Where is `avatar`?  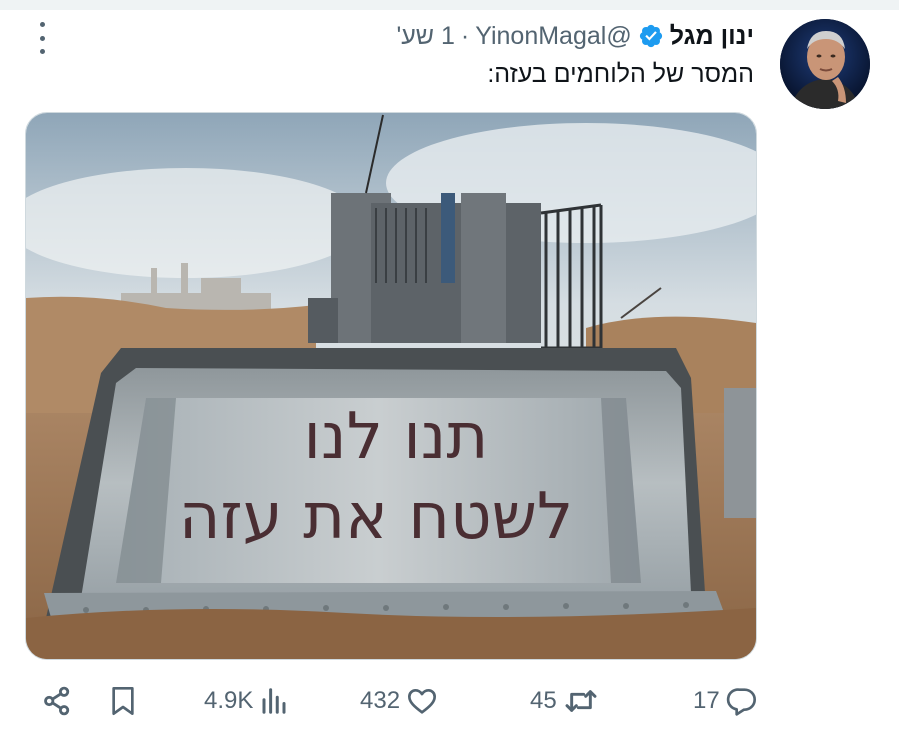 avatar is located at coordinates (825, 64).